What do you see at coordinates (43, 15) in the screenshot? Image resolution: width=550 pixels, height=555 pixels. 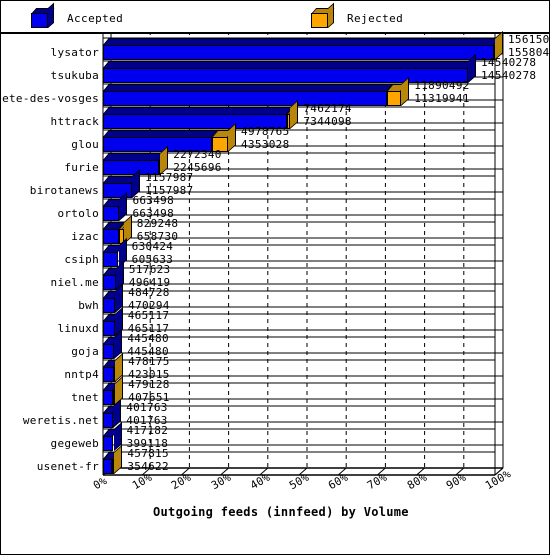 I see `cube-icon-accepted` at bounding box center [43, 15].